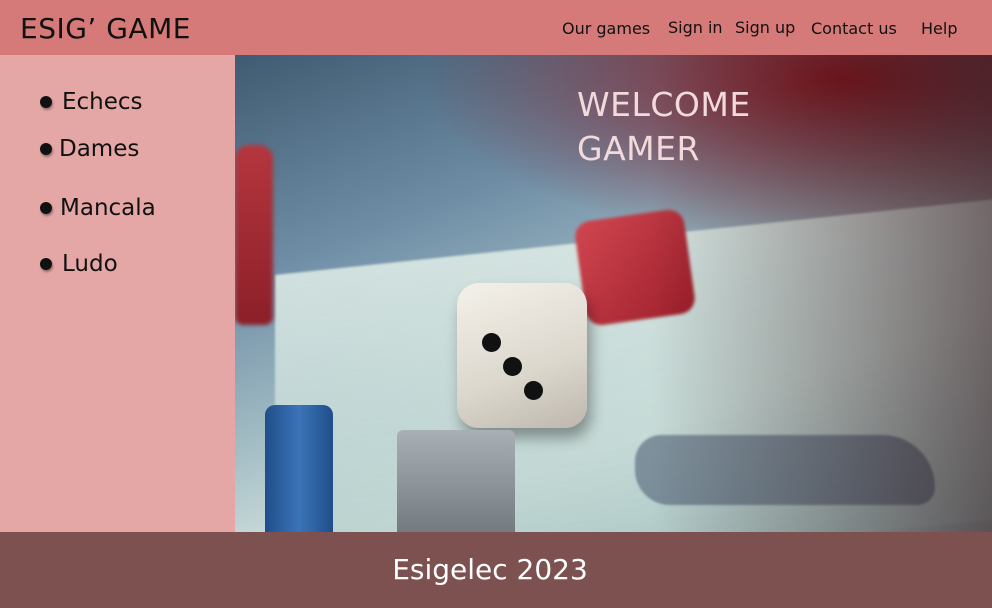 The width and height of the screenshot is (992, 608). I want to click on nav-our-games: Our games, so click(606, 28).